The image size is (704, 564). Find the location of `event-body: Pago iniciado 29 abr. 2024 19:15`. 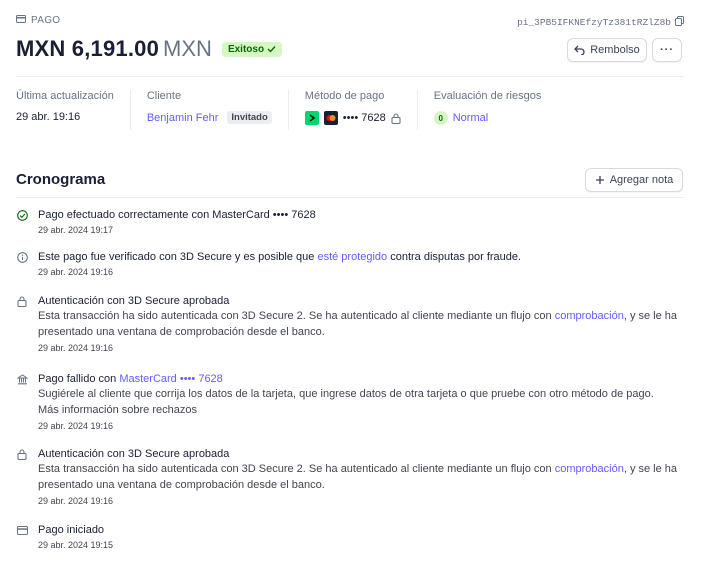

event-body: Pago iniciado 29 abr. 2024 19:15 is located at coordinates (361, 536).